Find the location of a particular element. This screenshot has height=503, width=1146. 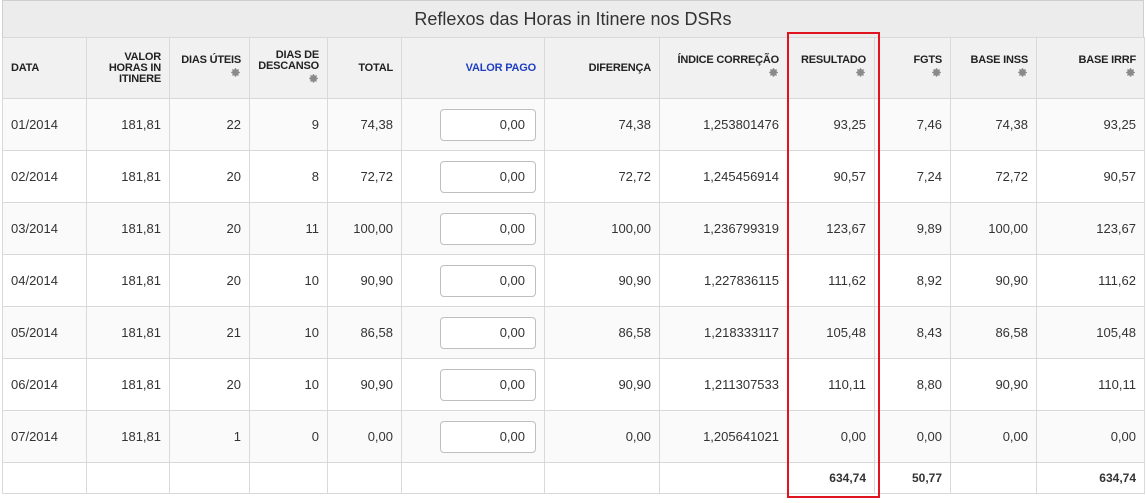

cell-base-inss: 74,38 is located at coordinates (993, 124).